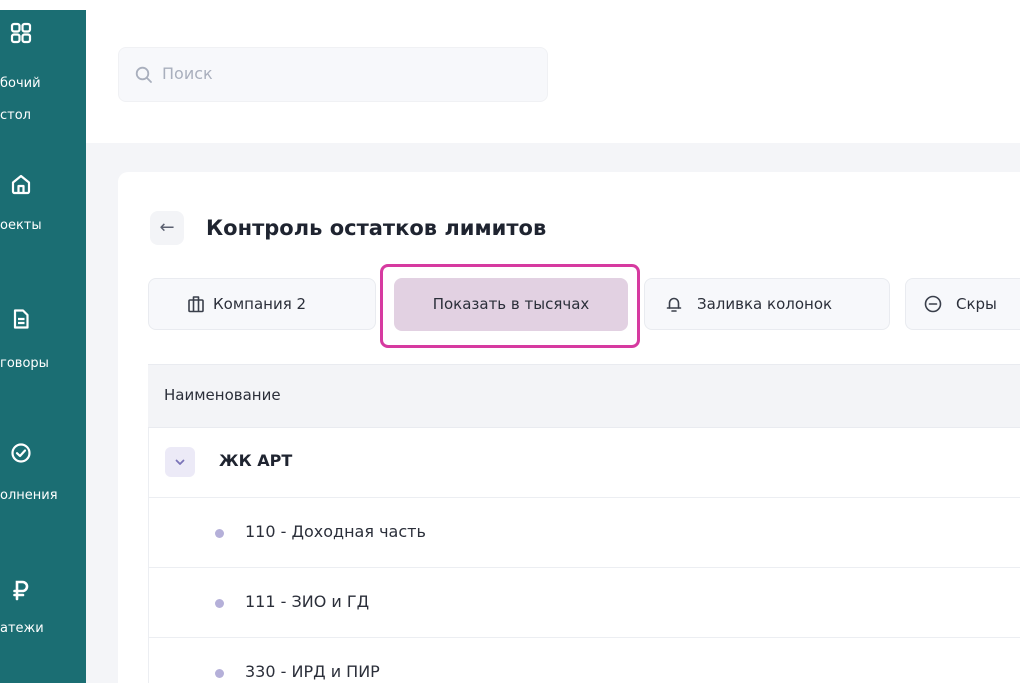 The height and width of the screenshot is (683, 1020). Describe the element at coordinates (21, 590) in the screenshot. I see `ruble-icon` at that location.